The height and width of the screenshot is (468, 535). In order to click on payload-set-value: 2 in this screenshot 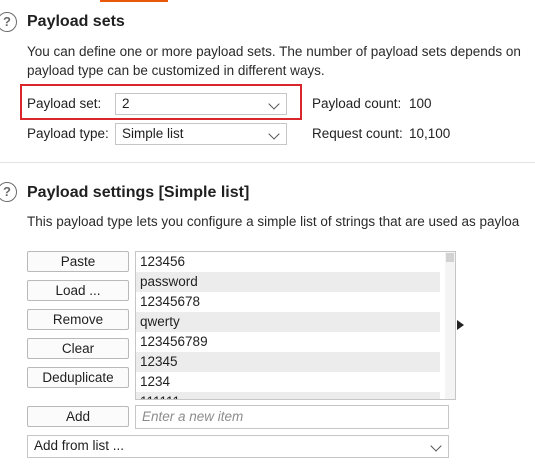, I will do `click(126, 103)`.